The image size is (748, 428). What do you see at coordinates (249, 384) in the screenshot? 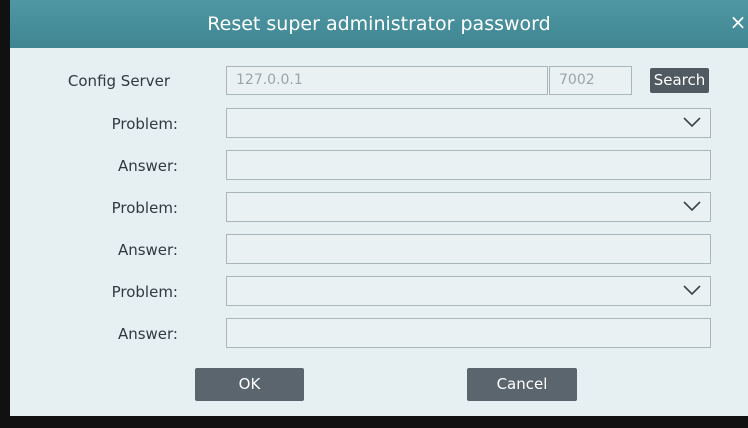
I see `ok-button: OK` at bounding box center [249, 384].